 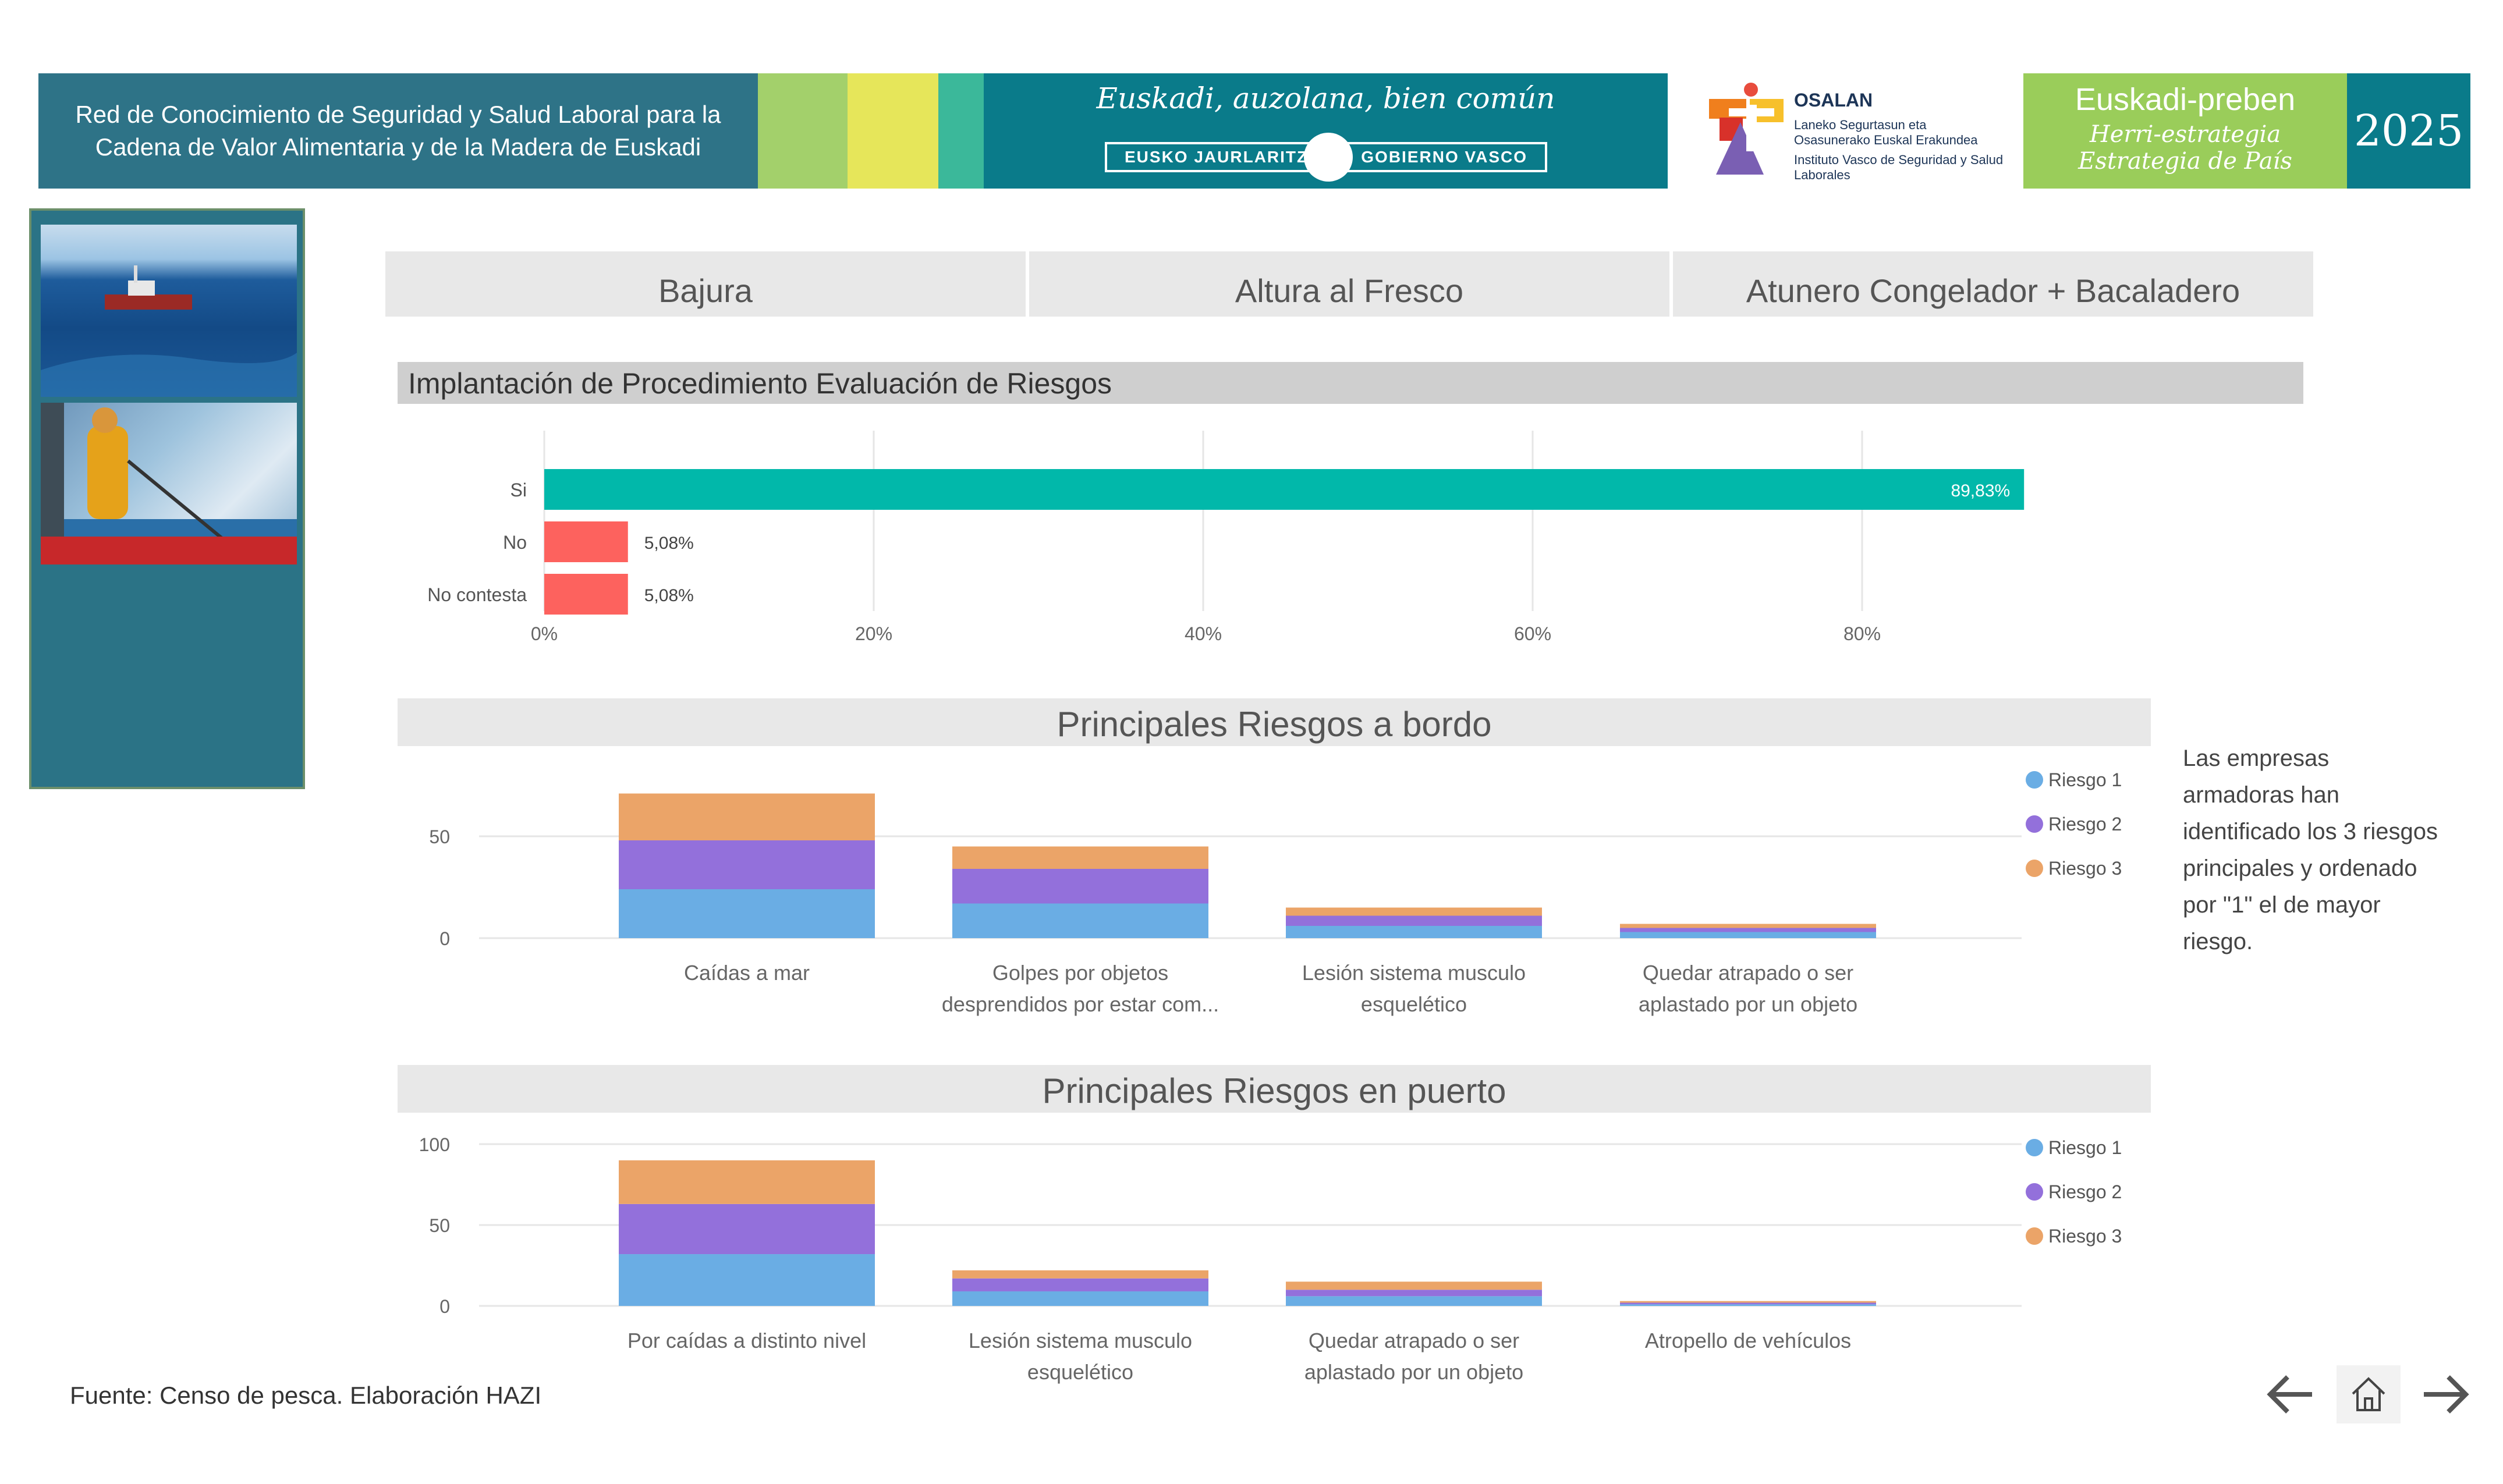 I want to click on category-label: No contesta, so click(x=477, y=594).